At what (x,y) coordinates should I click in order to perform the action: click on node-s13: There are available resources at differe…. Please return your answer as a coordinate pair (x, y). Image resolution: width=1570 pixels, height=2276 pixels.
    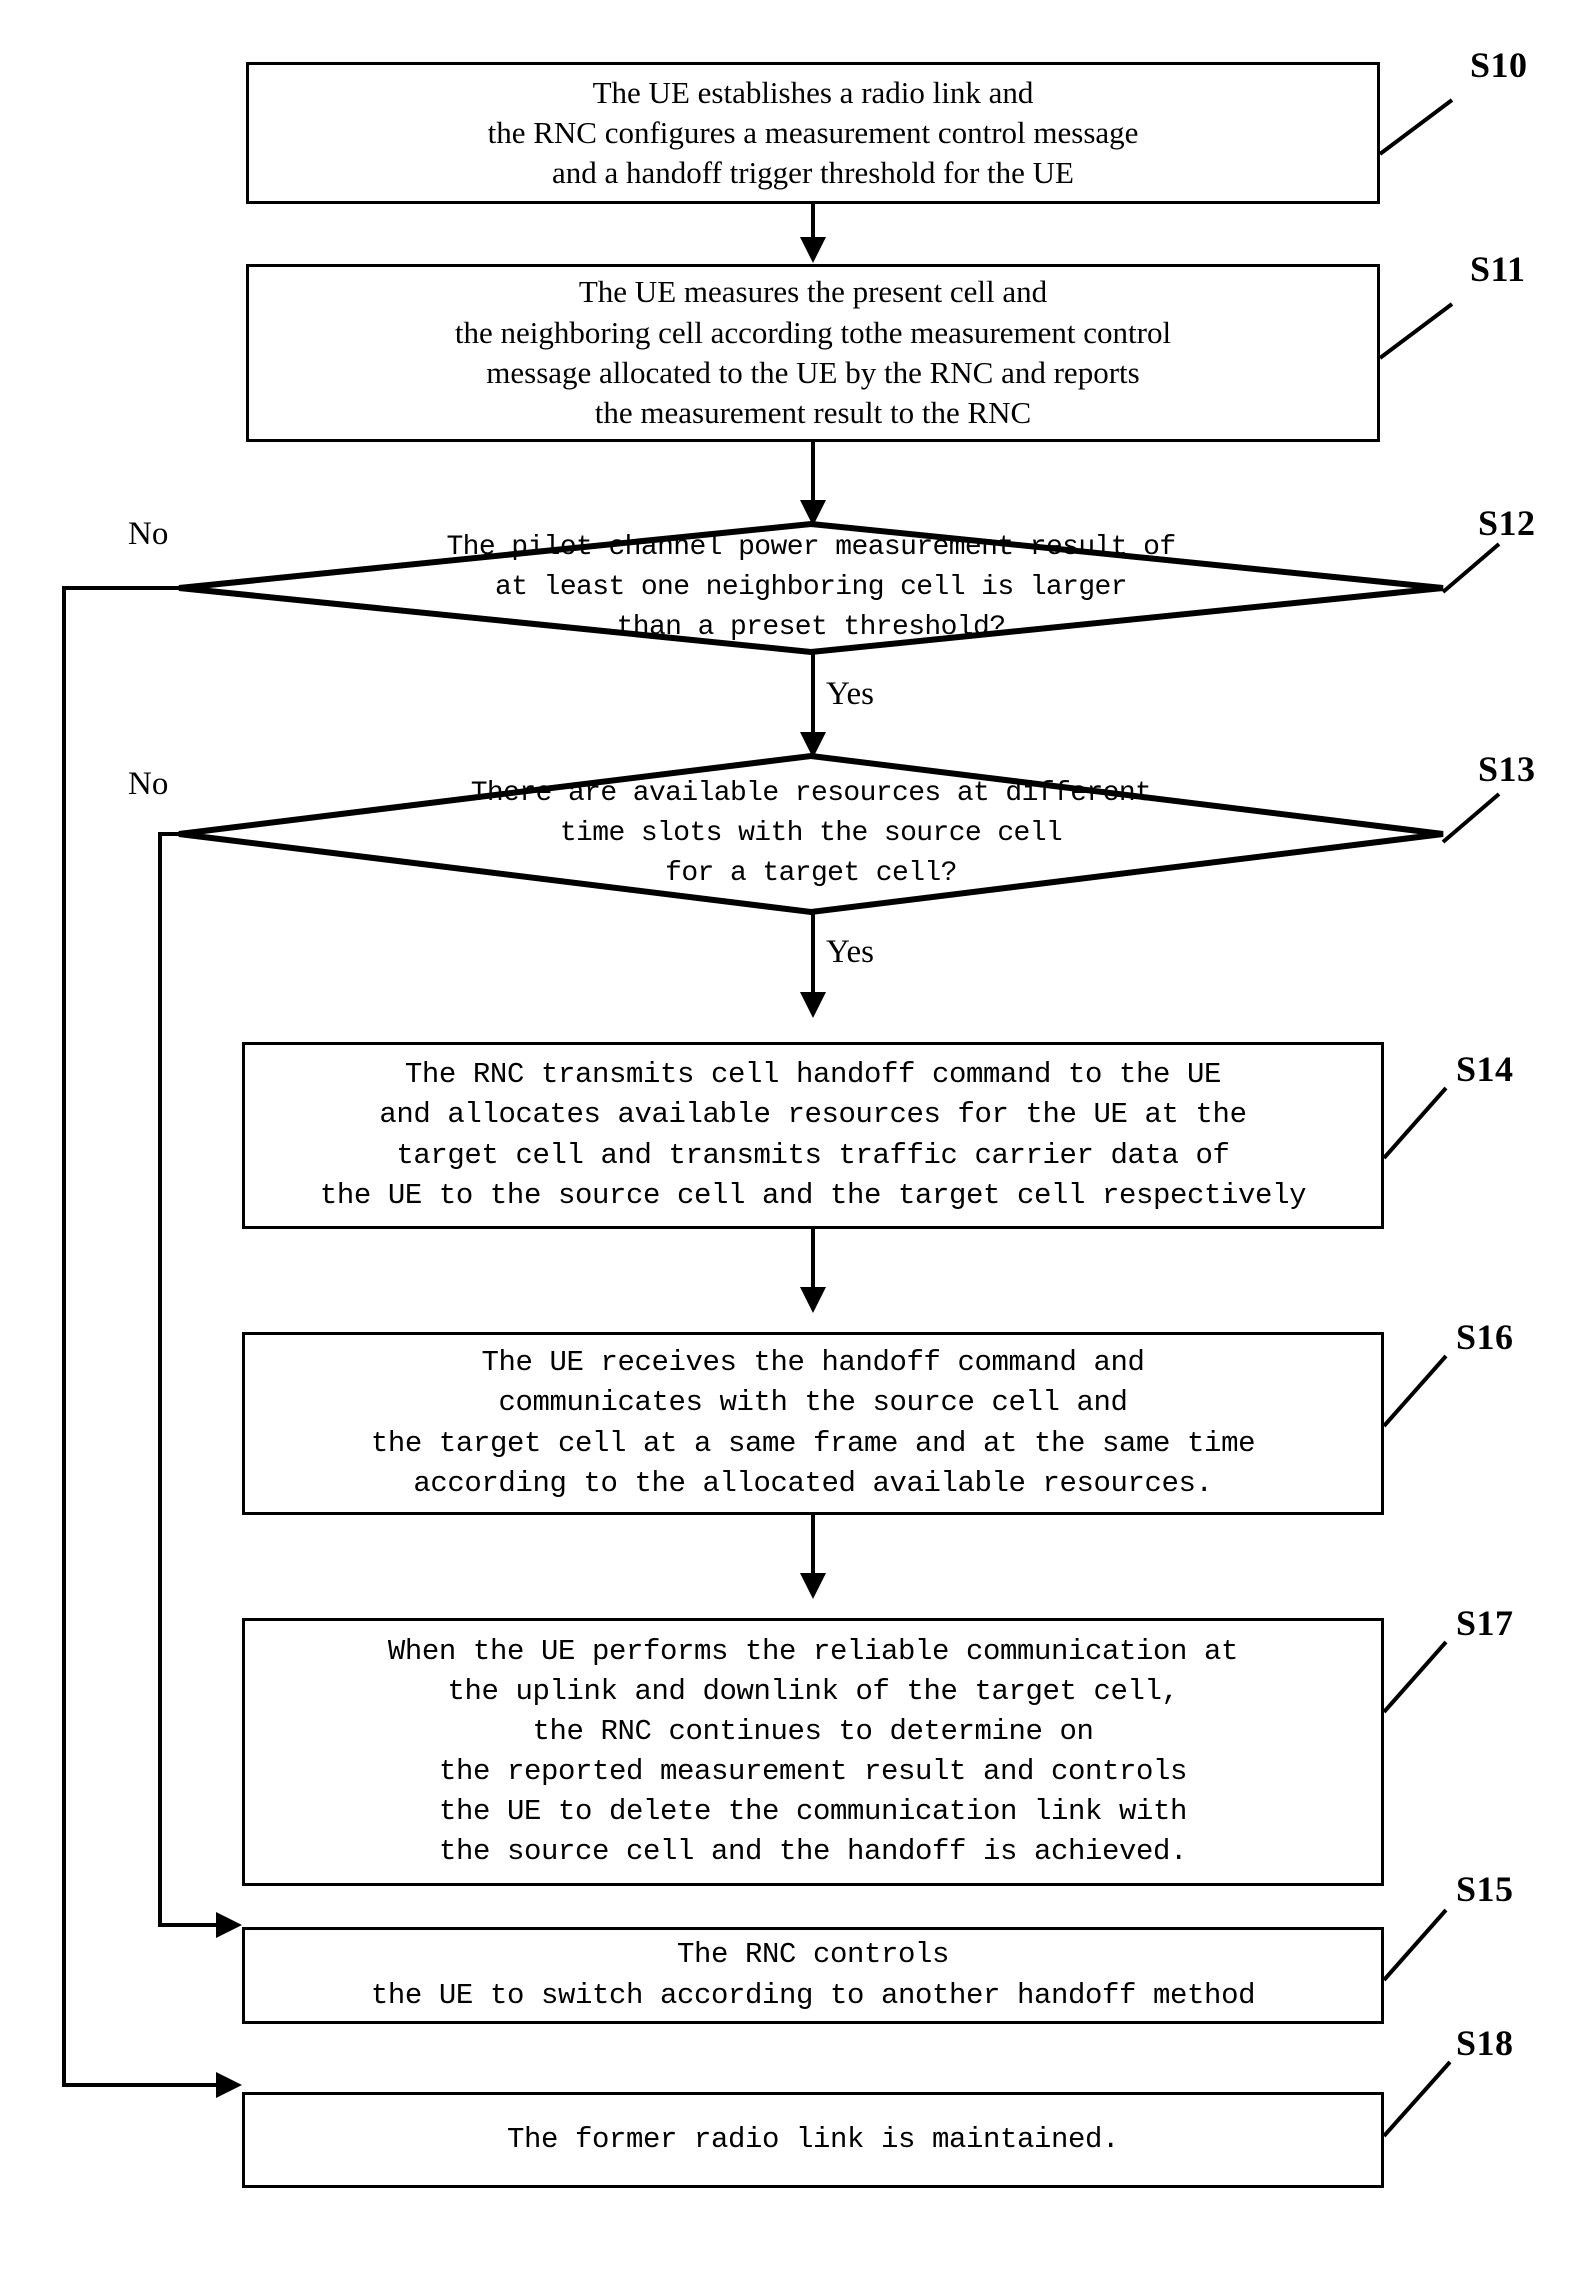
    Looking at the image, I should click on (811, 834).